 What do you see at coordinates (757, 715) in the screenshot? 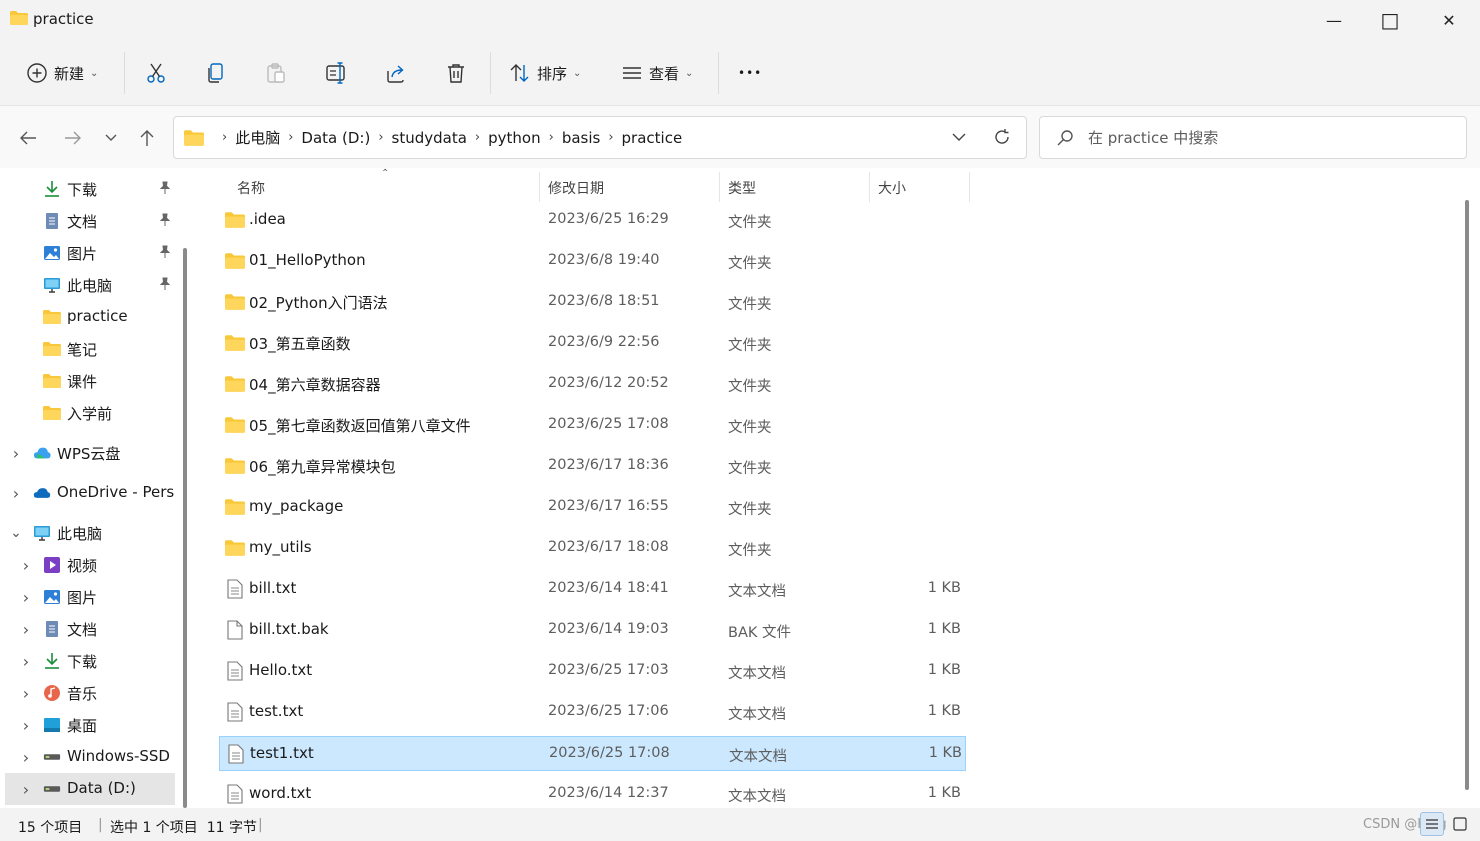
I see `file-type: 文本文档` at bounding box center [757, 715].